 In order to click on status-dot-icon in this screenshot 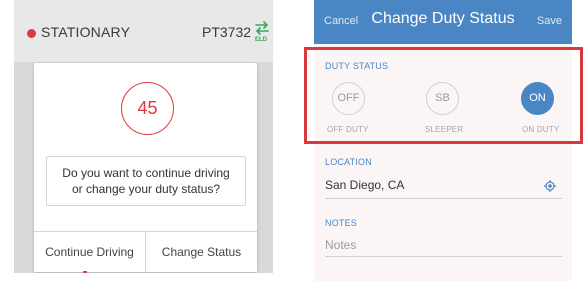, I will do `click(31, 33)`.